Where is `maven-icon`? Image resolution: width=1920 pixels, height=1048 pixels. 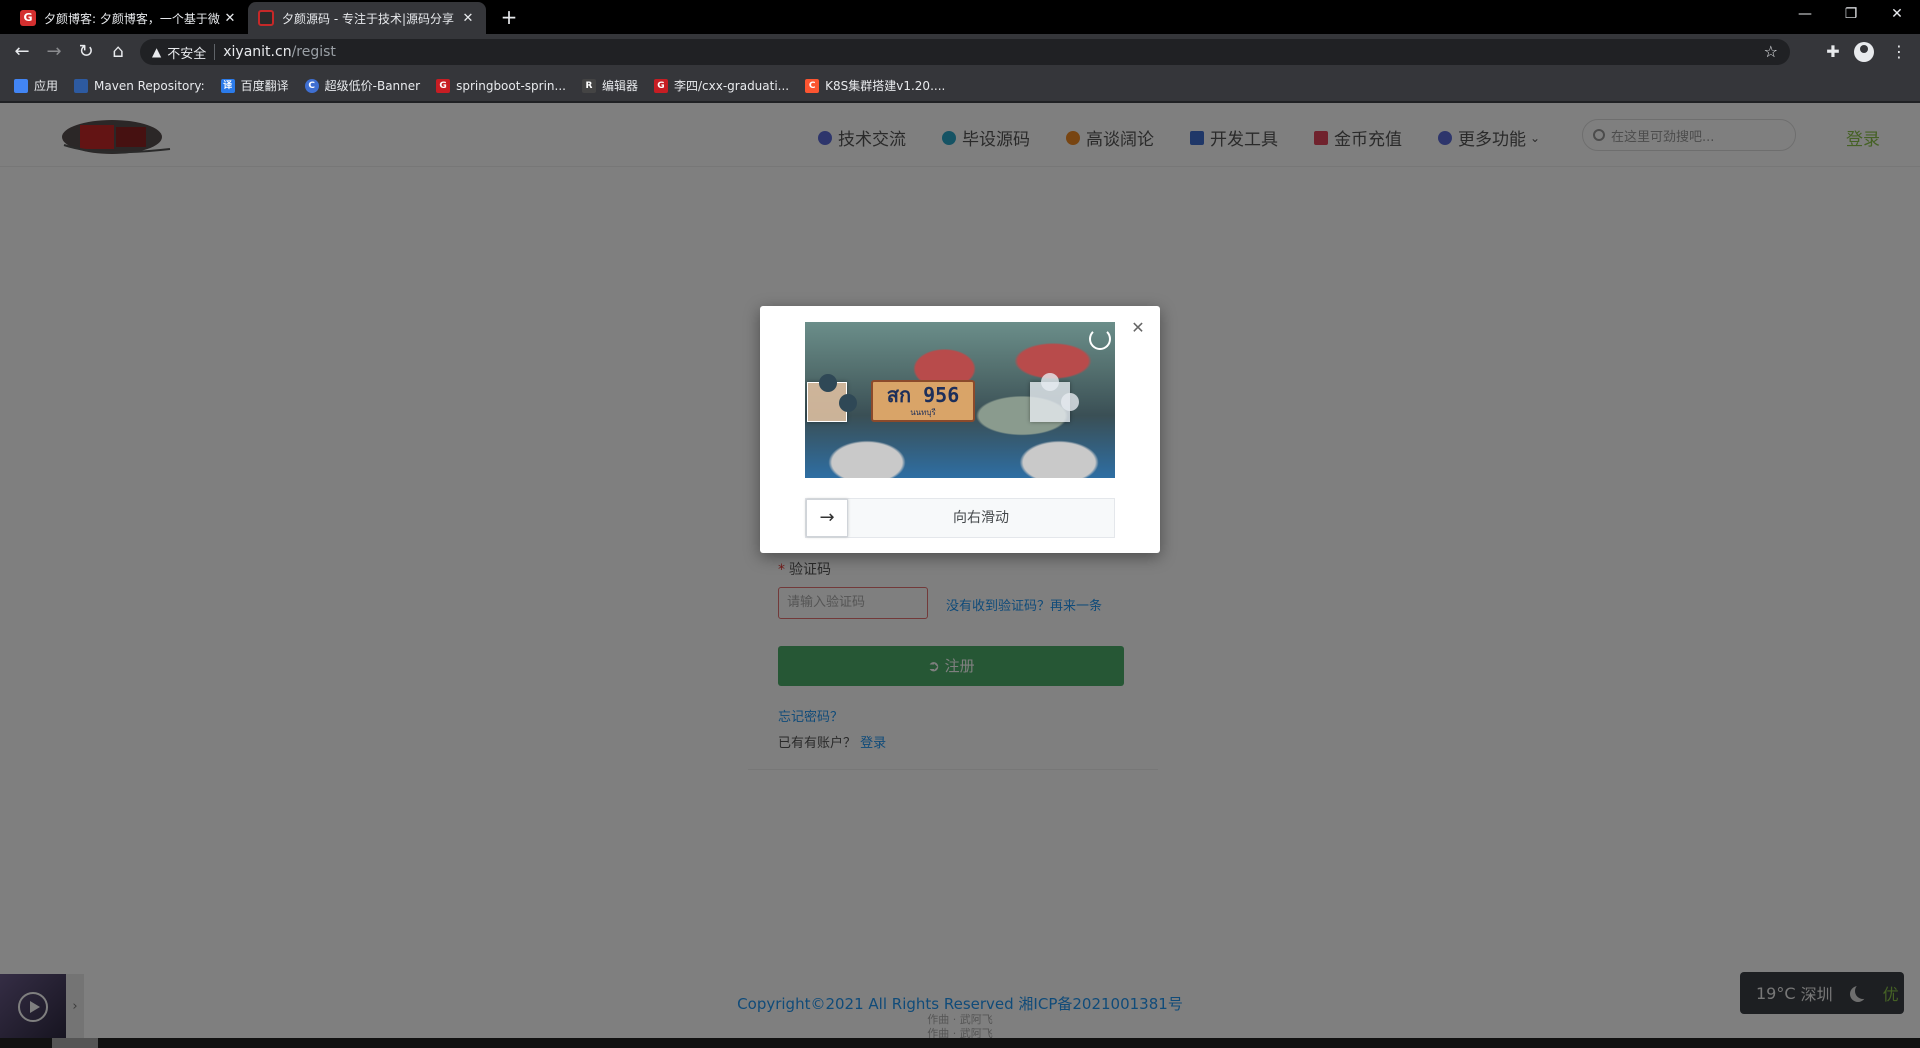
maven-icon is located at coordinates (81, 85).